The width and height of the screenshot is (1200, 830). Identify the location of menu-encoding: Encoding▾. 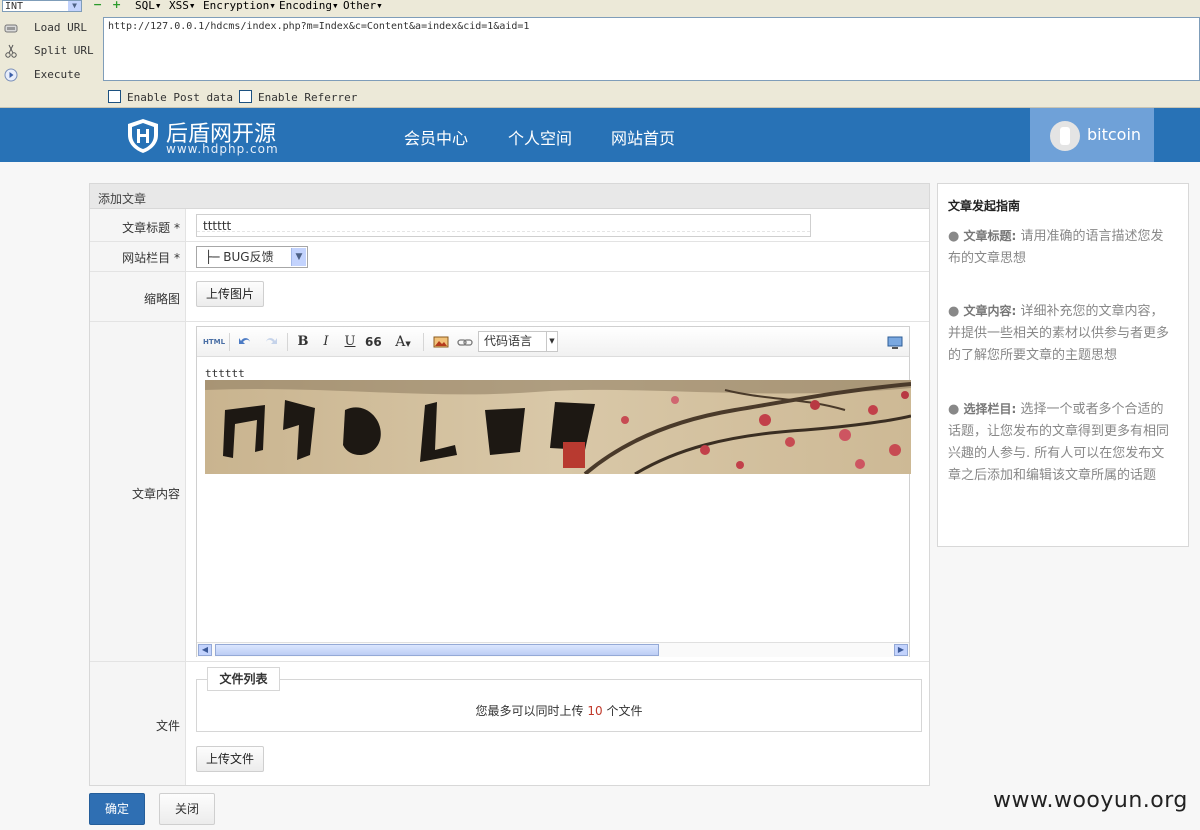
(309, 6).